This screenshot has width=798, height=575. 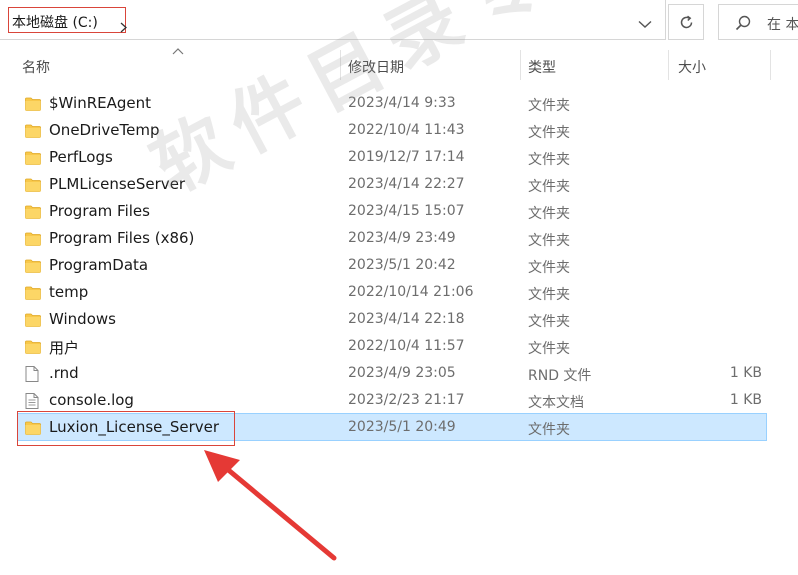 I want to click on table-row: Program Files 2023/4/15 15:07 文件夹, so click(x=392, y=211).